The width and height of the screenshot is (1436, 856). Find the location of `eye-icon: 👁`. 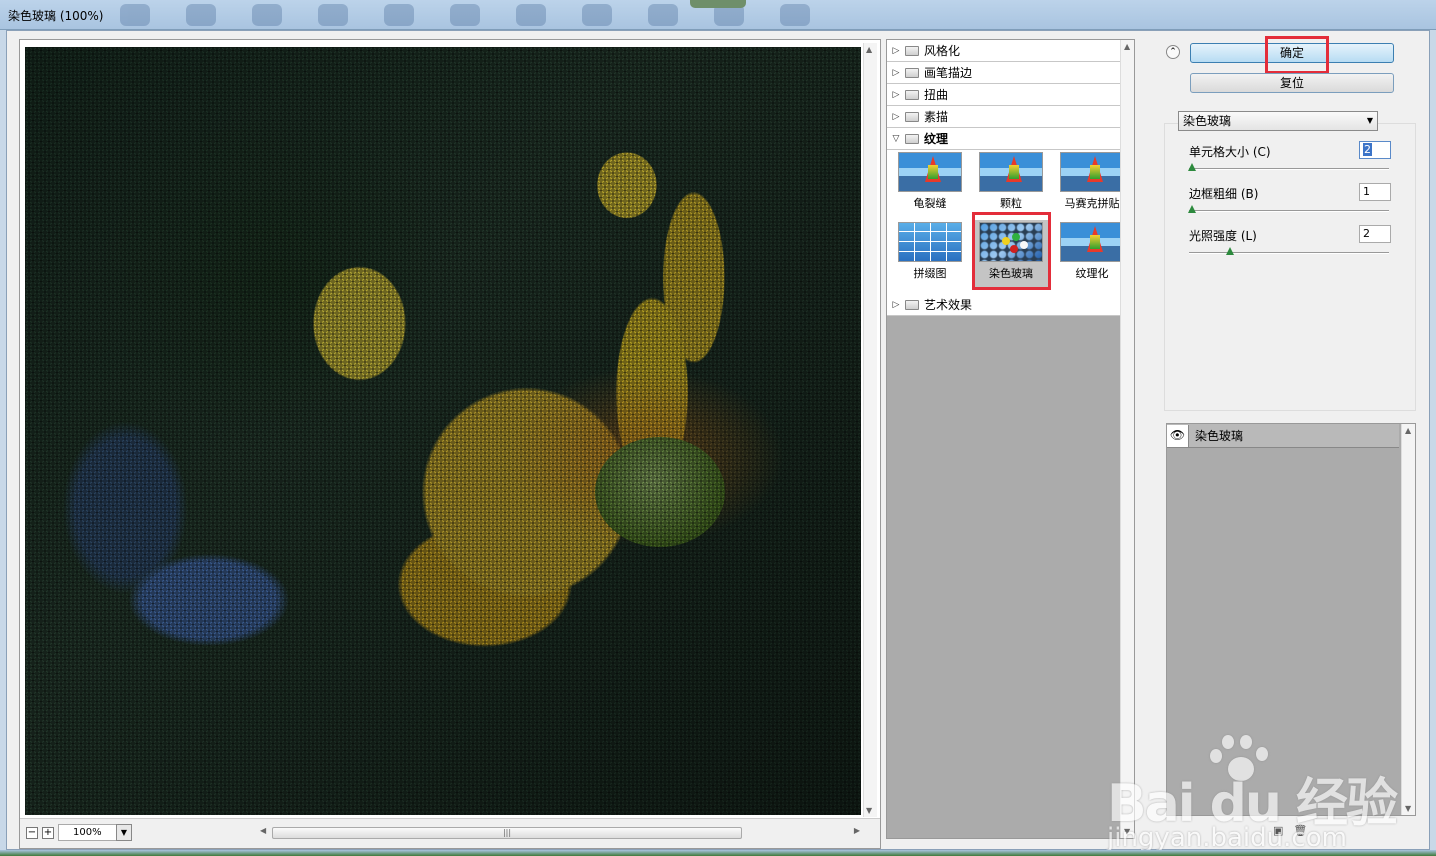

eye-icon: 👁 is located at coordinates (1178, 435).